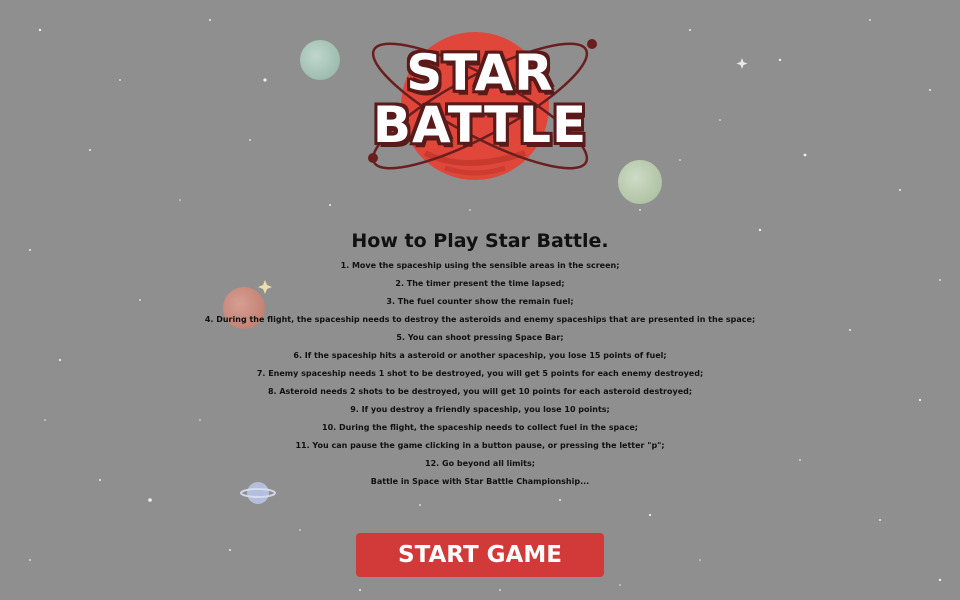 The height and width of the screenshot is (600, 960). What do you see at coordinates (480, 283) in the screenshot?
I see `rule-item: 2. The timer present the time lapsed;` at bounding box center [480, 283].